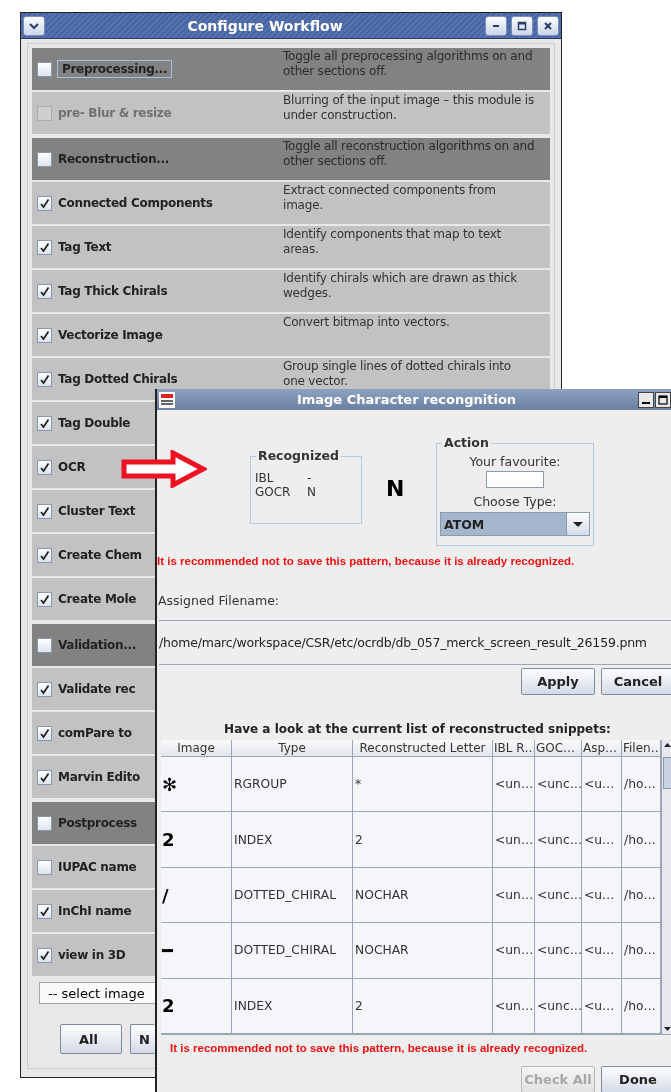 The image size is (671, 1092). What do you see at coordinates (92, 955) in the screenshot?
I see `option-label: view in 3D` at bounding box center [92, 955].